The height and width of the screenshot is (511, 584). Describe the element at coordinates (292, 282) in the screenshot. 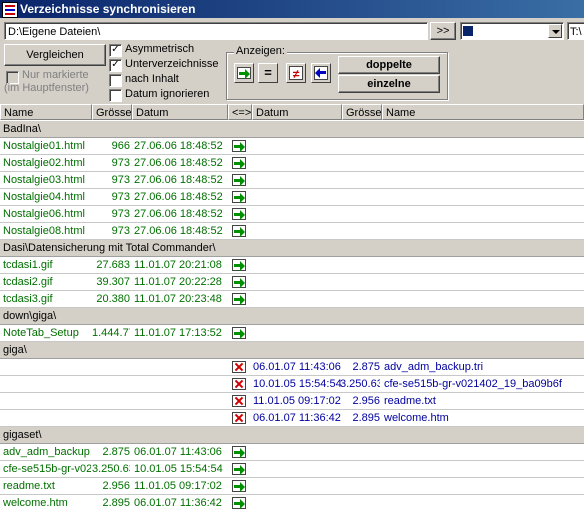

I see `file-row: tcdasi2.gif 39.307 11.01.07 20:22:28` at that location.